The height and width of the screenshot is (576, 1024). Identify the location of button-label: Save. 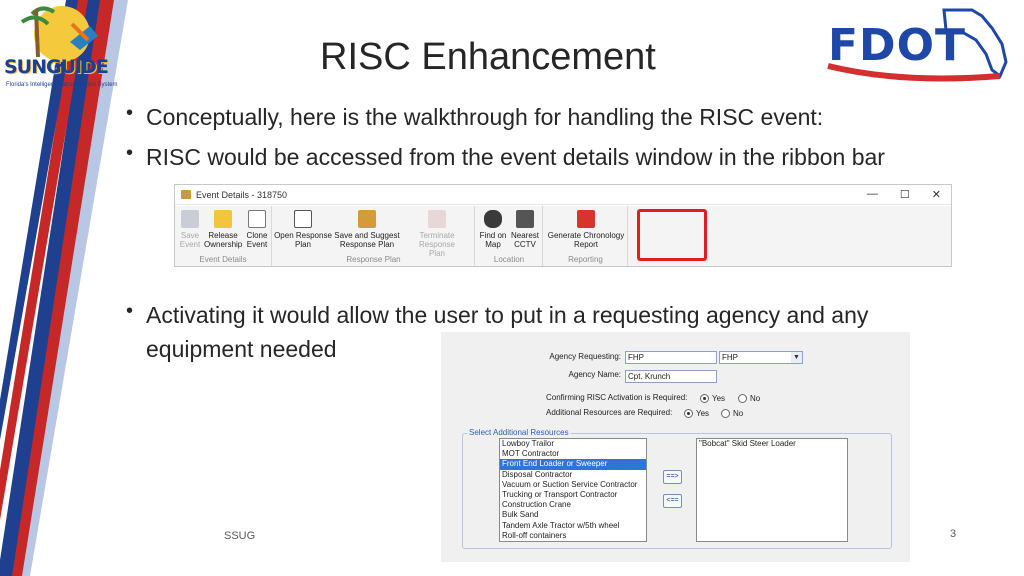
(190, 235).